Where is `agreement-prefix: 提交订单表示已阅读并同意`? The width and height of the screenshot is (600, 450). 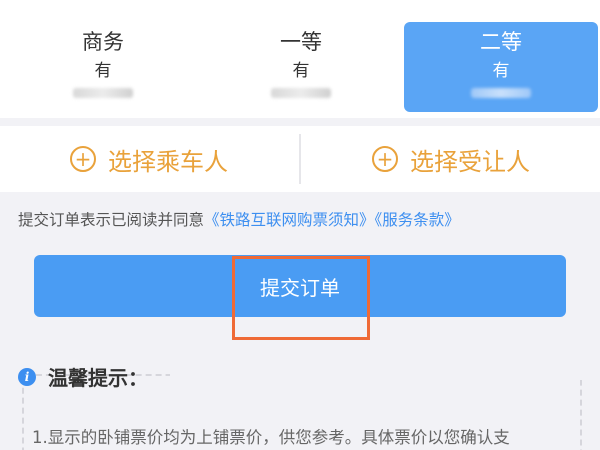 agreement-prefix: 提交订单表示已阅读并同意 is located at coordinates (111, 220).